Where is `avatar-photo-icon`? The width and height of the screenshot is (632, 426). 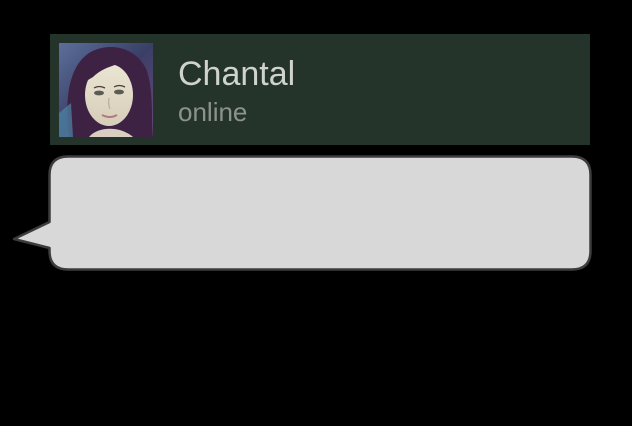
avatar-photo-icon is located at coordinates (106, 90).